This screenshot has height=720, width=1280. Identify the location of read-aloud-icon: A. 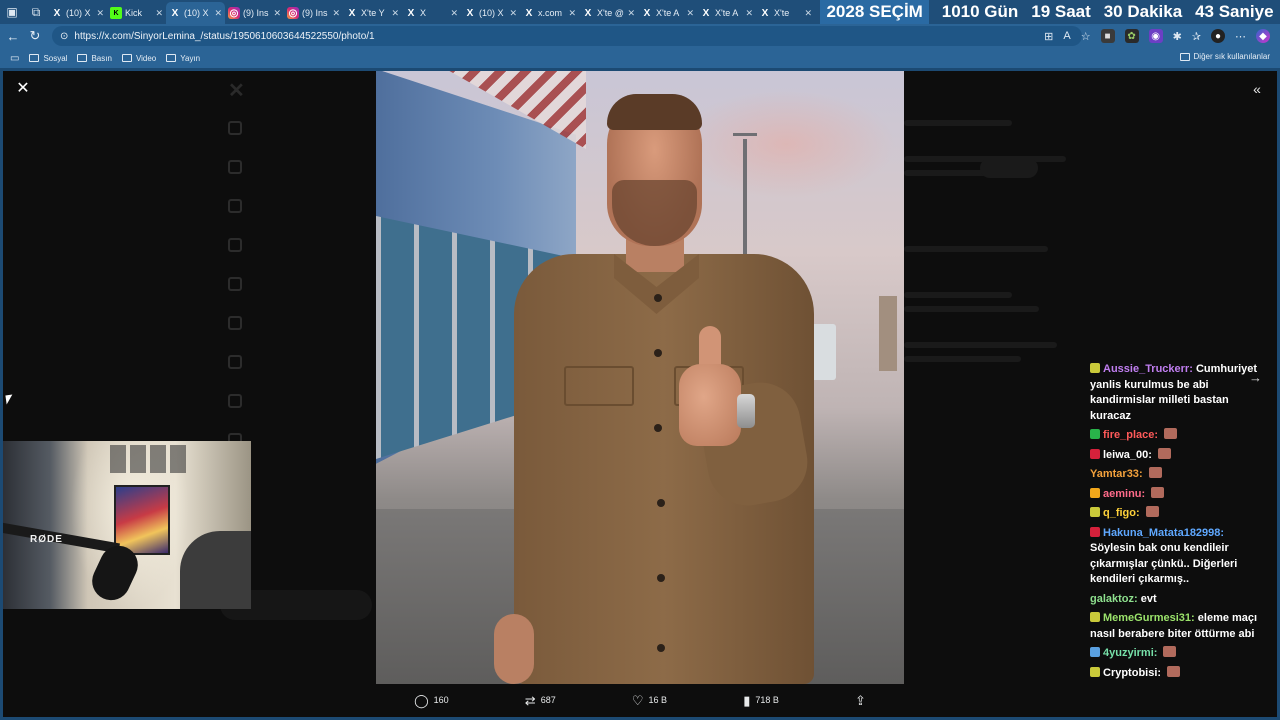
(1066, 36).